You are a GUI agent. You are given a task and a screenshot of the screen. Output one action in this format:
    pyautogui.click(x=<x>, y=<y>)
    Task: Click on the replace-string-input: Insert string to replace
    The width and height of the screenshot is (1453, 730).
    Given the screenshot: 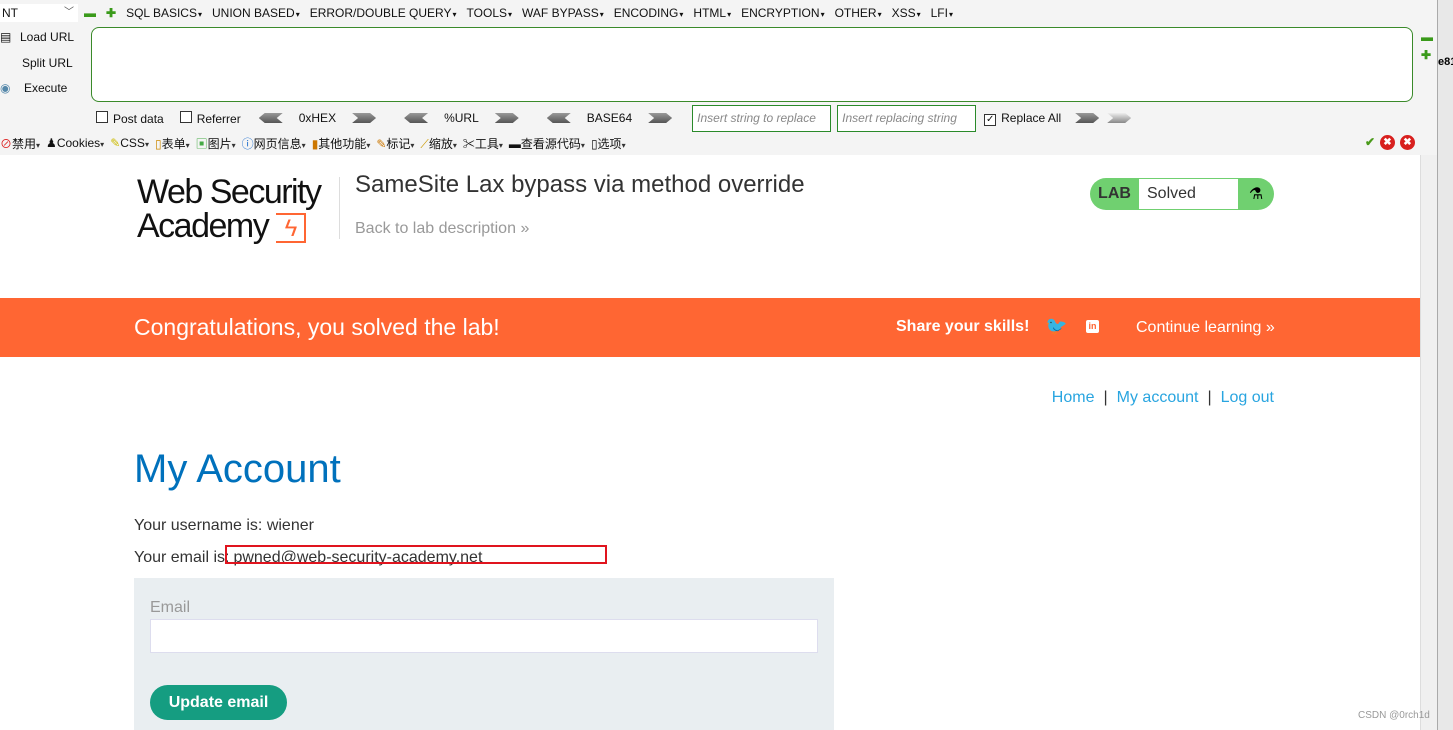 What is the action you would take?
    pyautogui.click(x=762, y=118)
    